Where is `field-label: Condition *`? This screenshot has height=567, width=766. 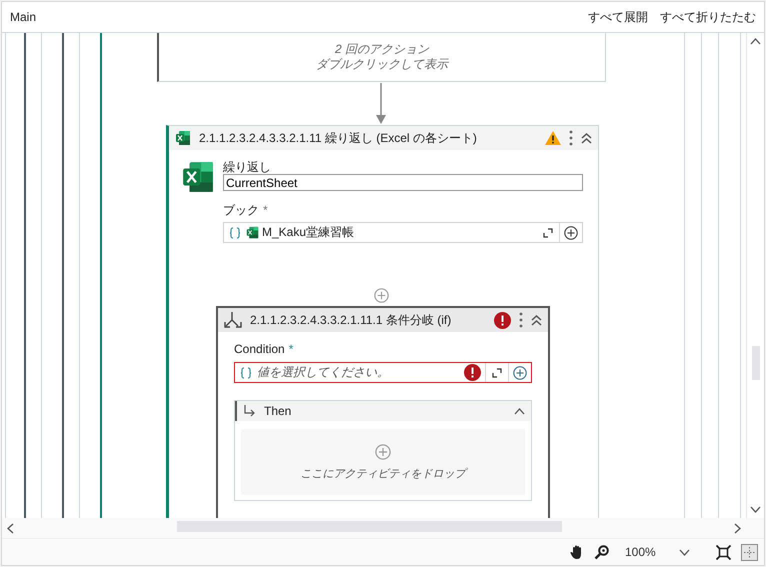 field-label: Condition * is located at coordinates (264, 349).